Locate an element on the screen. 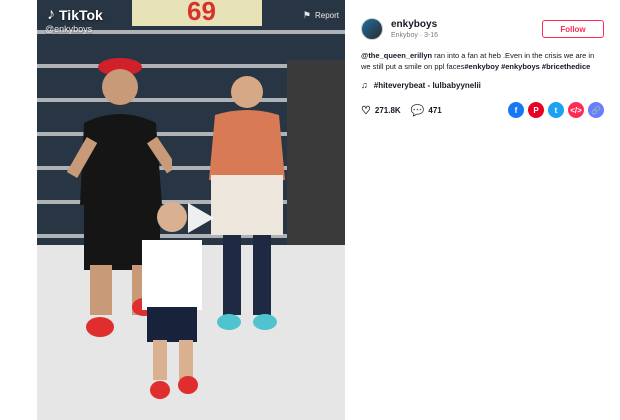 The image size is (620, 420). avatar is located at coordinates (372, 29).